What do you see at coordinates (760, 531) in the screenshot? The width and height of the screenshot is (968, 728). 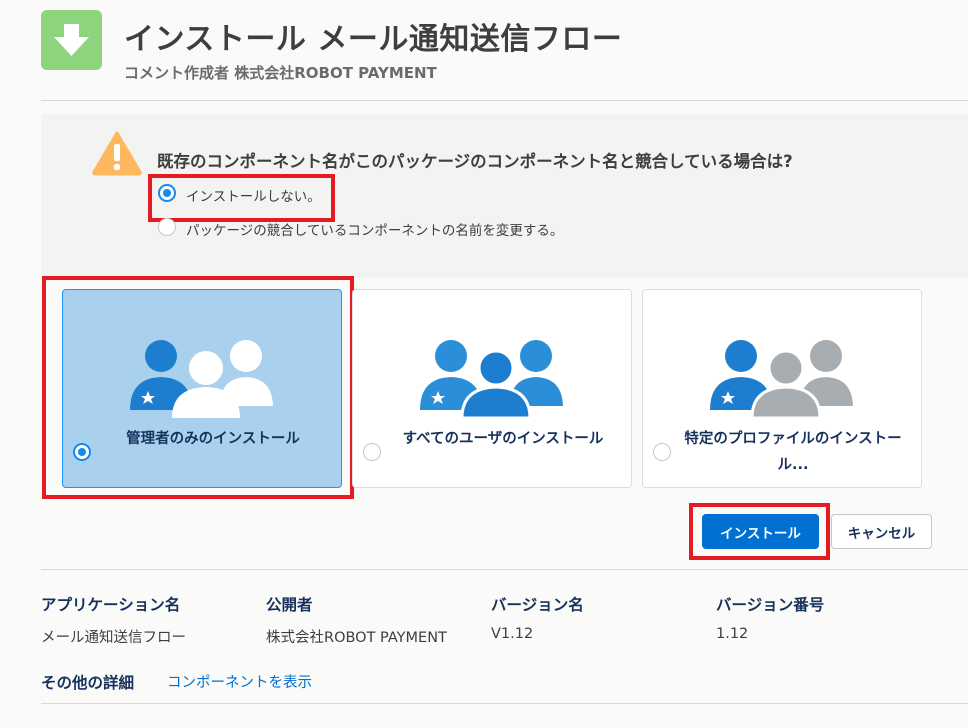 I see `install-button: インストール` at bounding box center [760, 531].